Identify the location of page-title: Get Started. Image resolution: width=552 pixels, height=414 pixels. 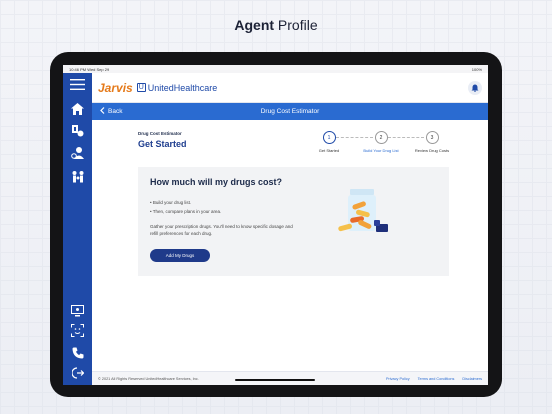
(162, 144).